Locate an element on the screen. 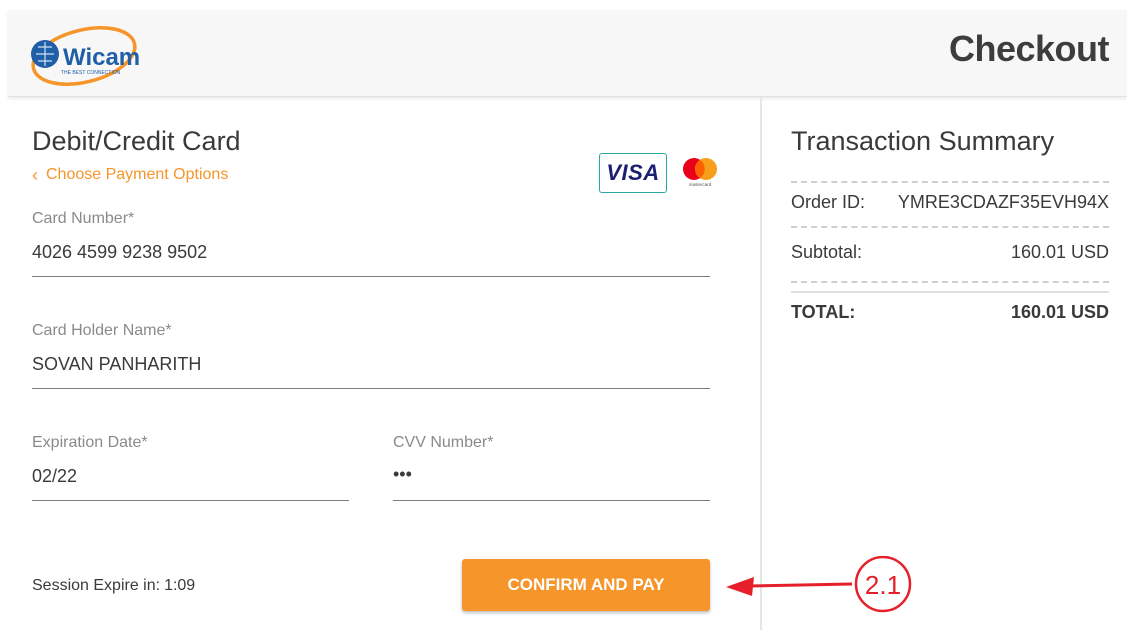  page-title: Checkout is located at coordinates (1029, 48).